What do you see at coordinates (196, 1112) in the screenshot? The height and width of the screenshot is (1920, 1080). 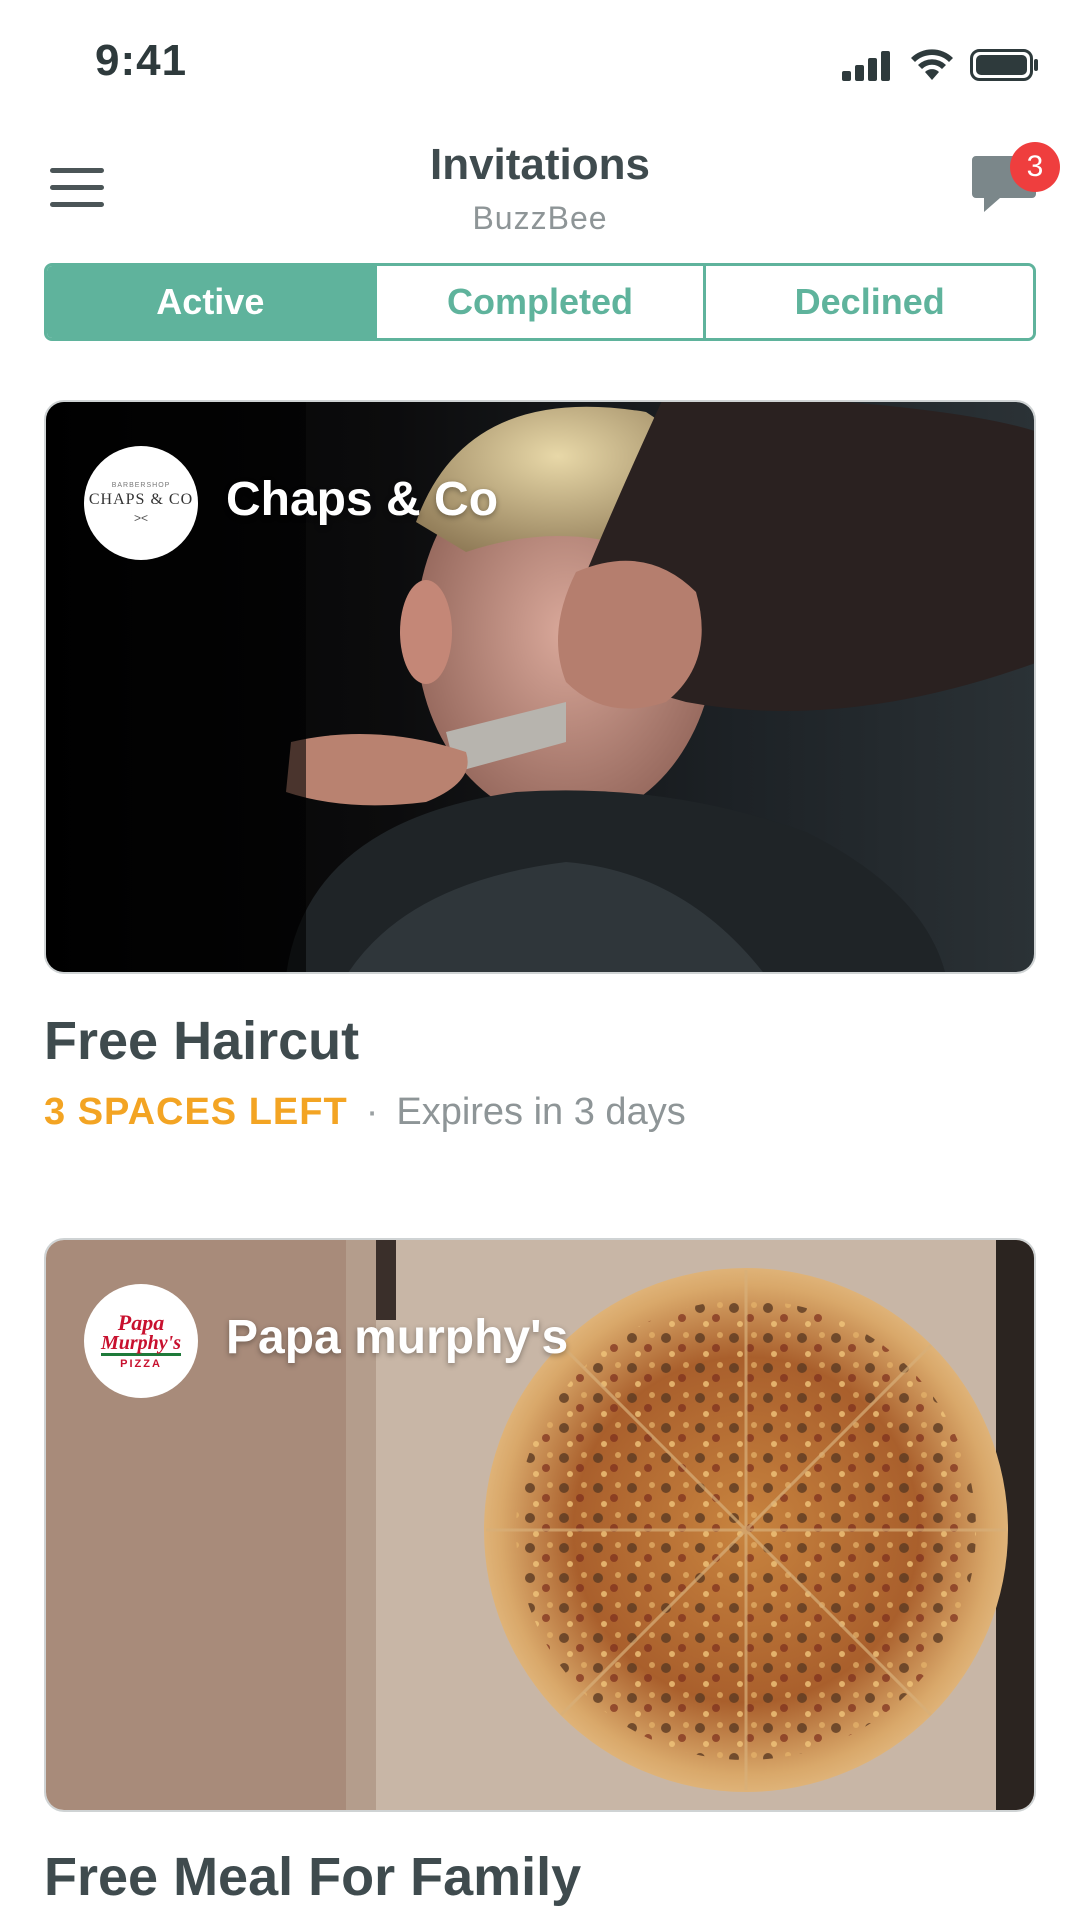 I see `spaces-left-label: 3 SPACES LEFT` at bounding box center [196, 1112].